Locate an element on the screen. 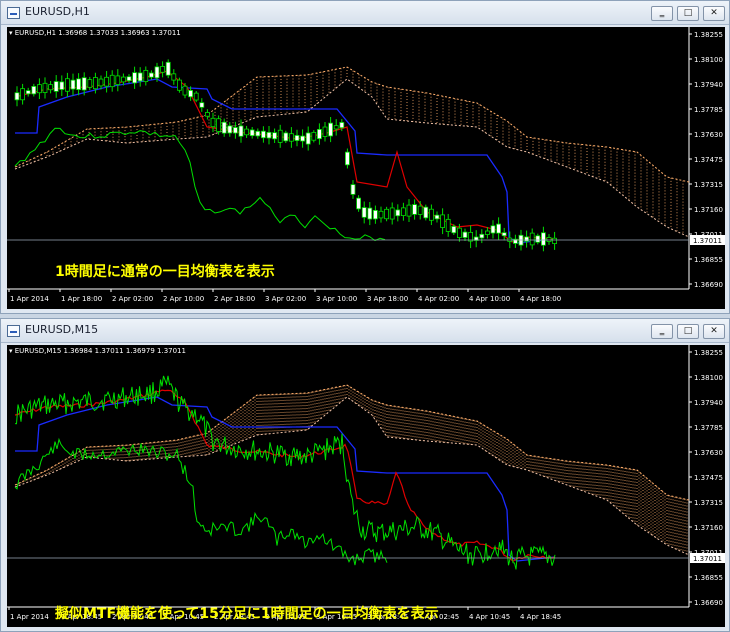  price-axis-label: 1.37940 is located at coordinates (708, 85).